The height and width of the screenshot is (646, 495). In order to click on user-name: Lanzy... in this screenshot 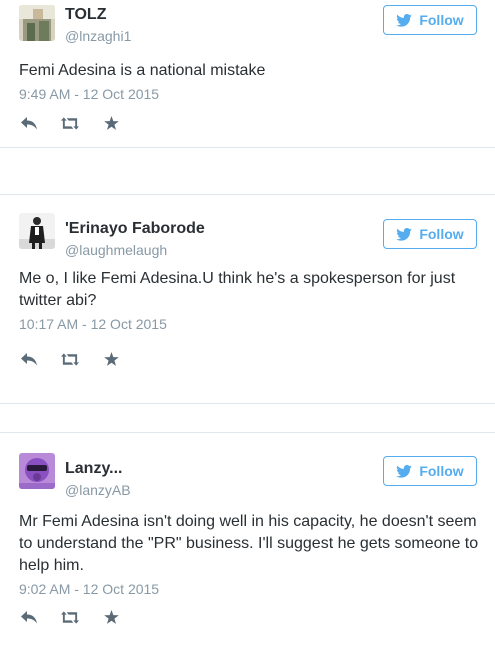, I will do `click(94, 469)`.